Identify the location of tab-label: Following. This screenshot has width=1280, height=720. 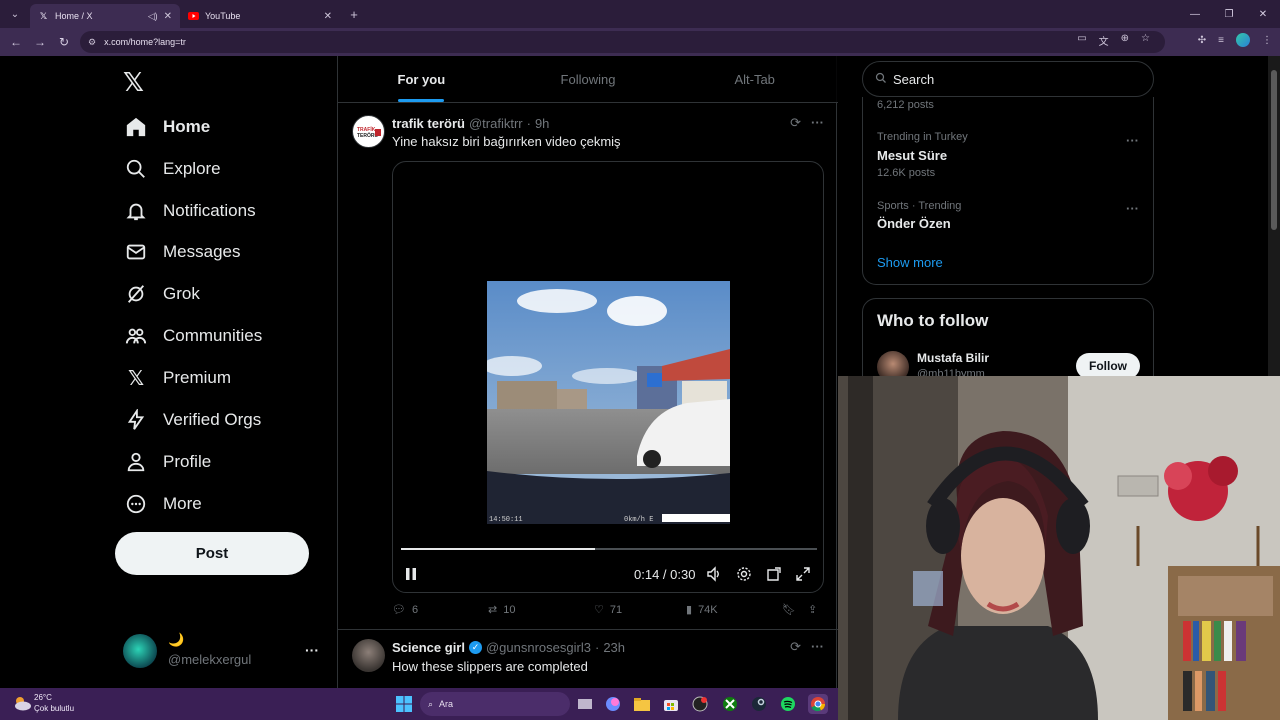
(588, 79).